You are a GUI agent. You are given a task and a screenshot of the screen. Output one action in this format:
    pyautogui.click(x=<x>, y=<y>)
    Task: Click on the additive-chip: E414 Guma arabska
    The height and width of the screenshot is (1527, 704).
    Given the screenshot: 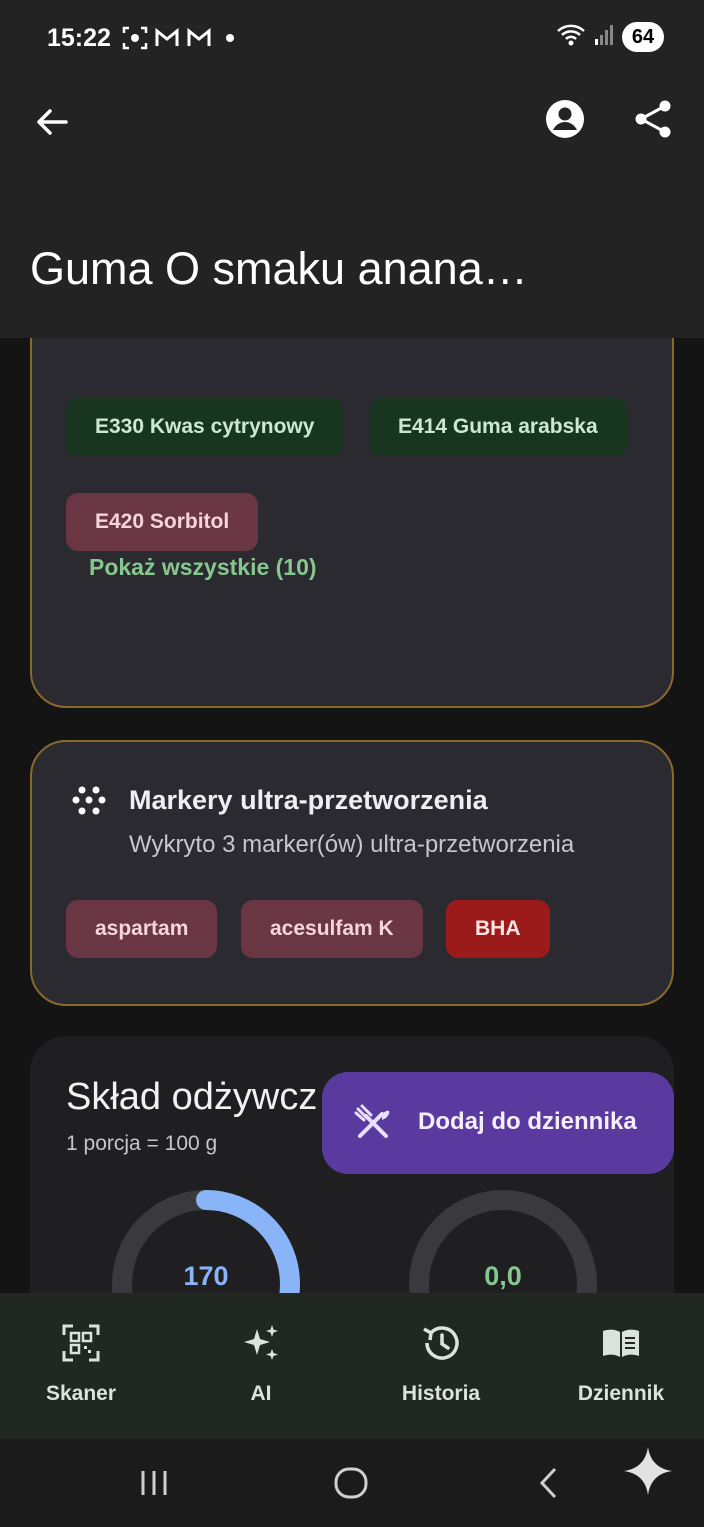 What is the action you would take?
    pyautogui.click(x=498, y=427)
    